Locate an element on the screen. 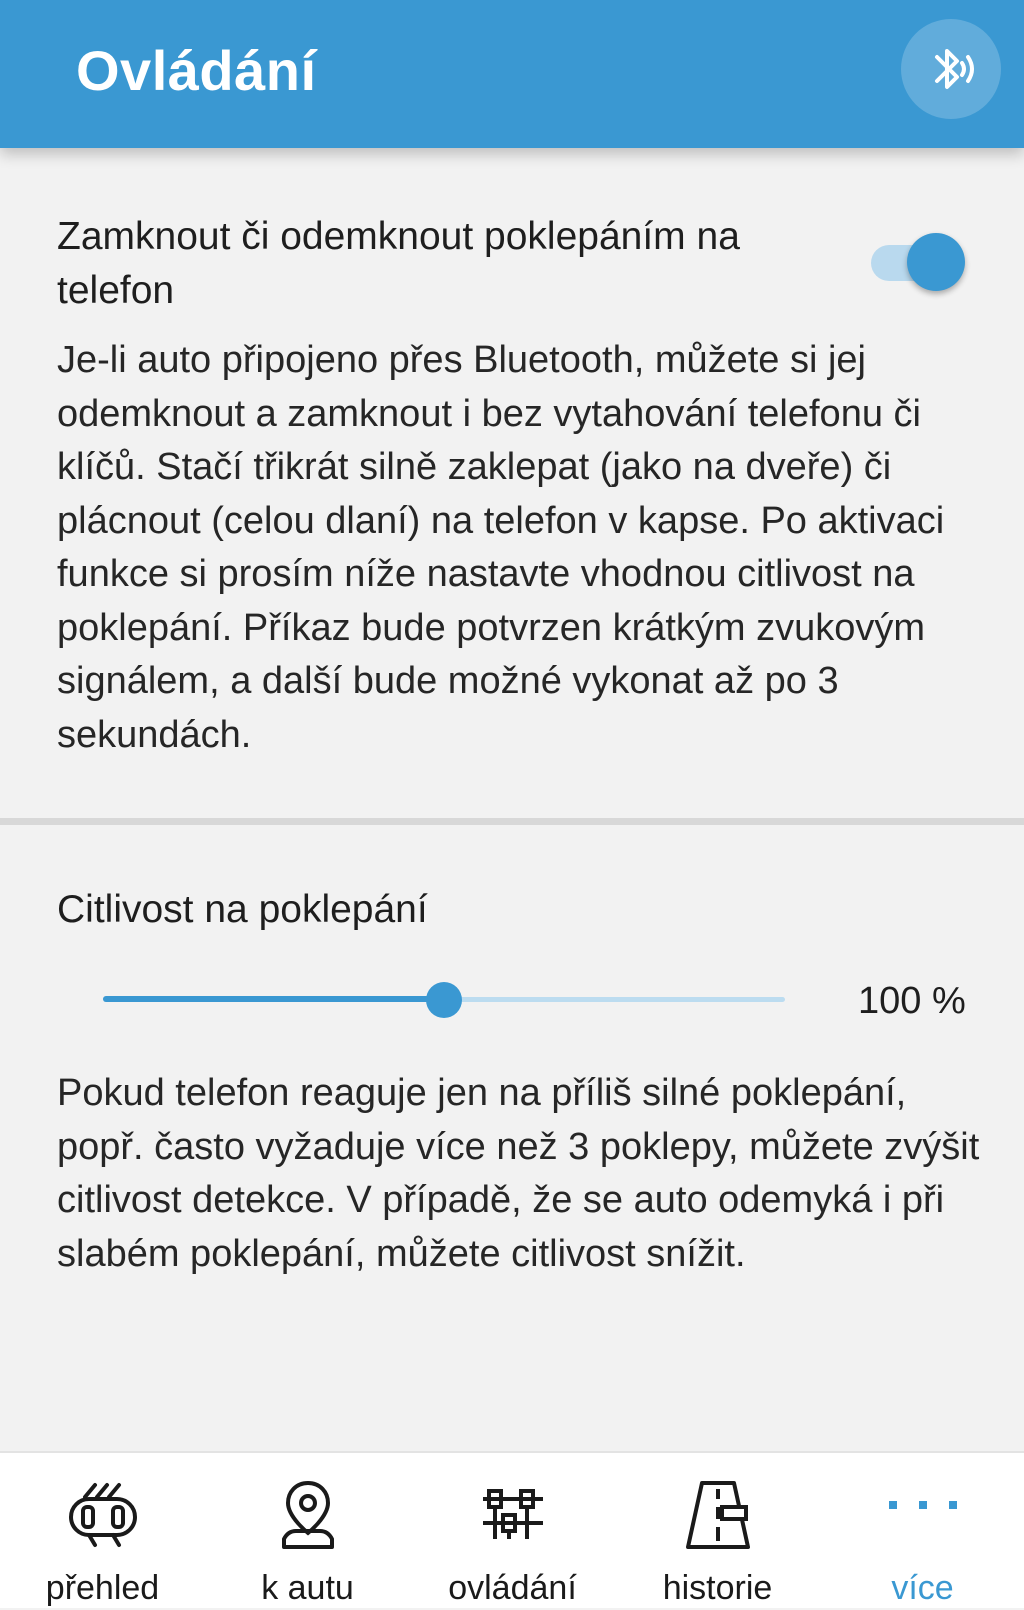  road-history-icon is located at coordinates (717, 1515).